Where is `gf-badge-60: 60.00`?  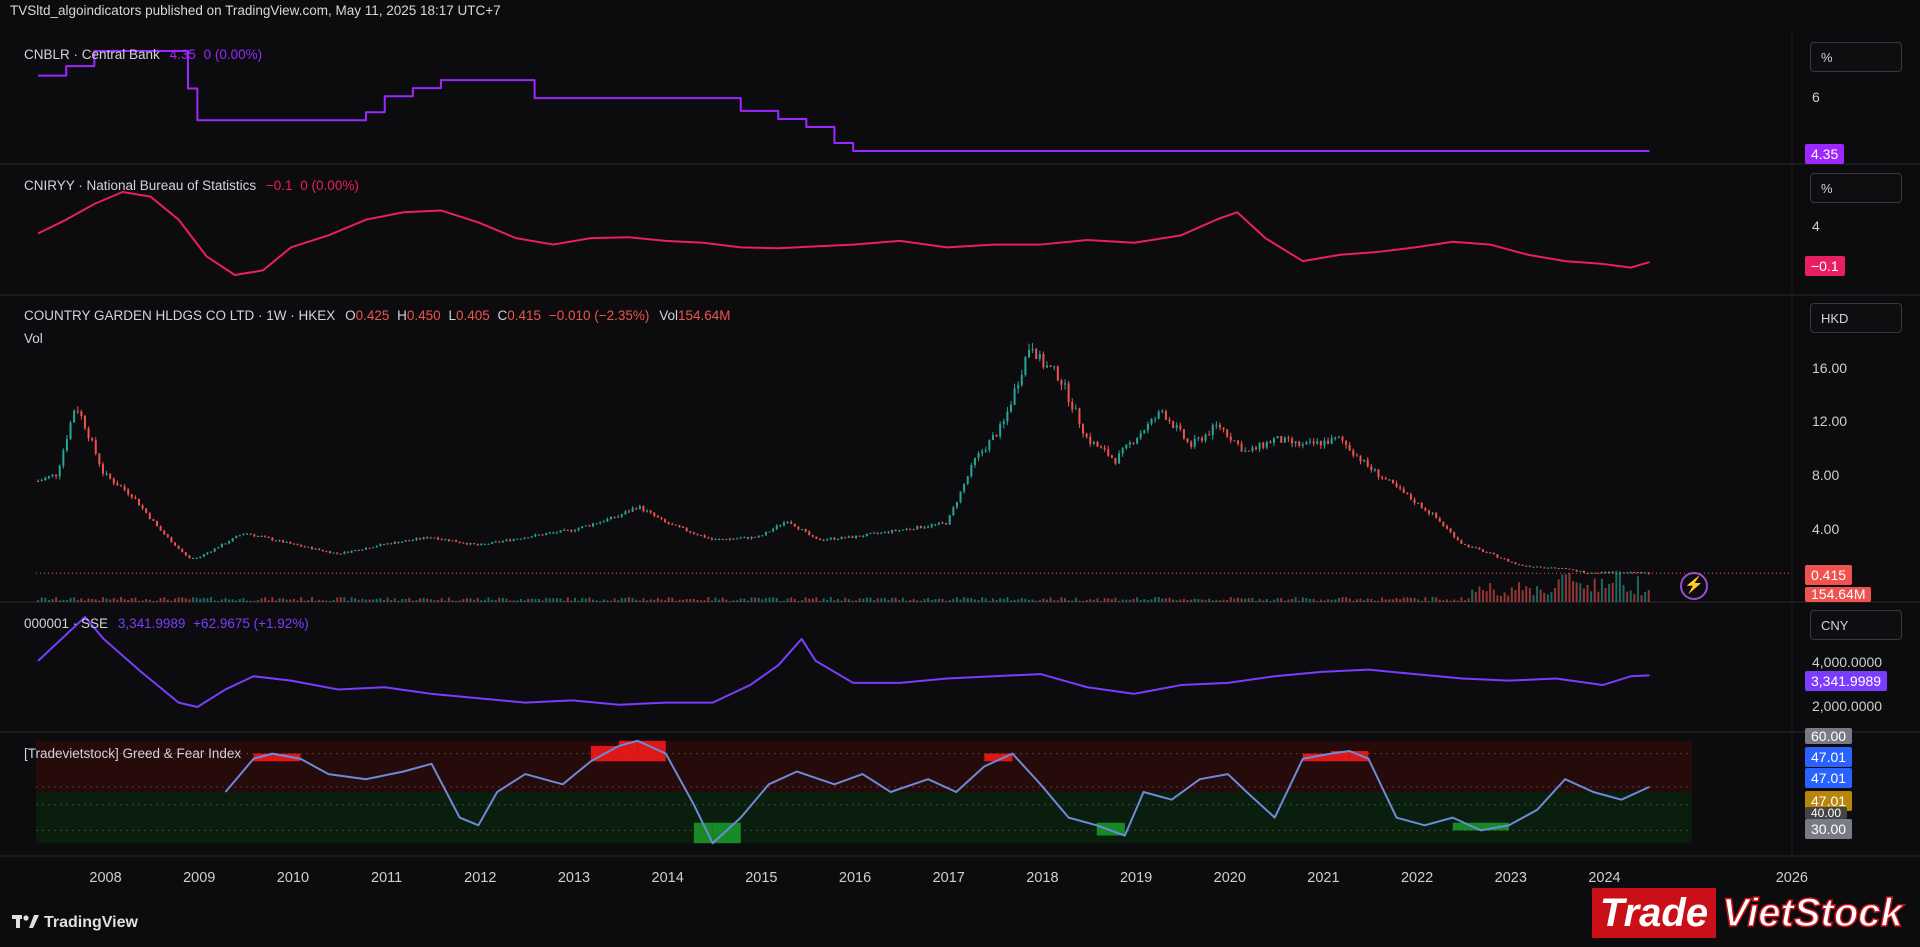 gf-badge-60: 60.00 is located at coordinates (1829, 736).